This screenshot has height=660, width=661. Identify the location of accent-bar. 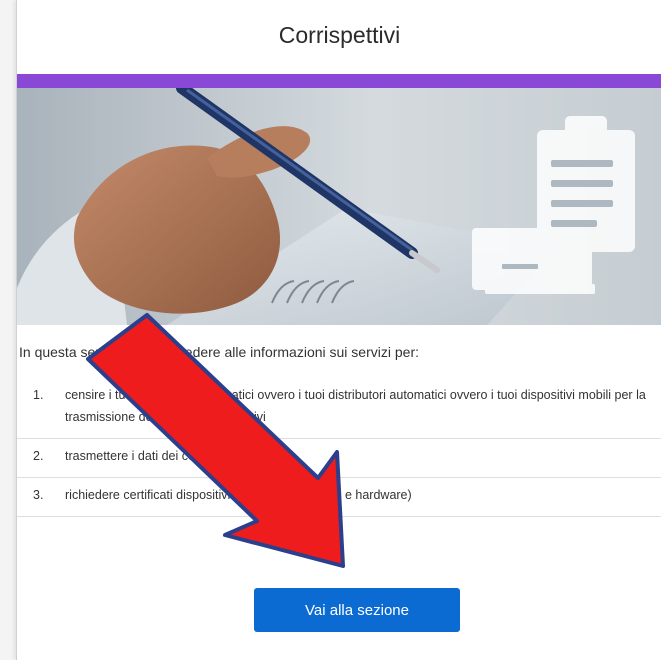
(339, 81).